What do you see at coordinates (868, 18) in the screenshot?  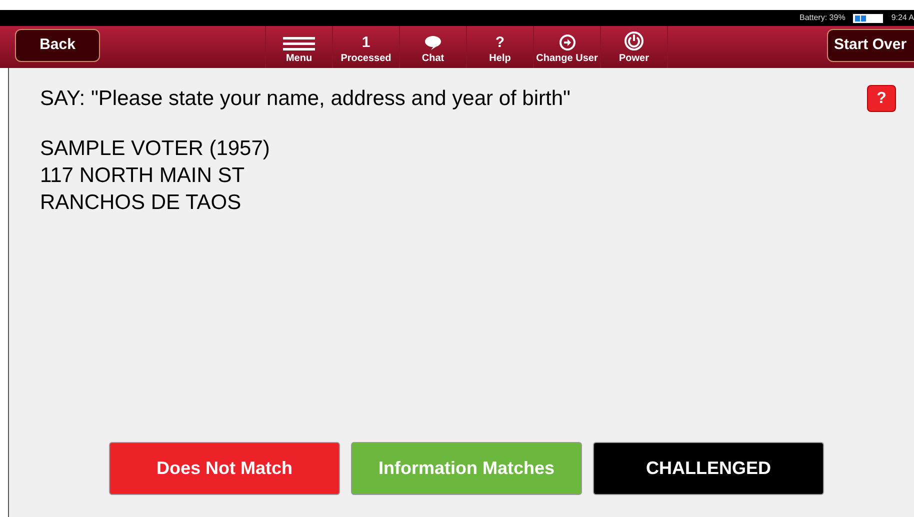 I see `battery-icon` at bounding box center [868, 18].